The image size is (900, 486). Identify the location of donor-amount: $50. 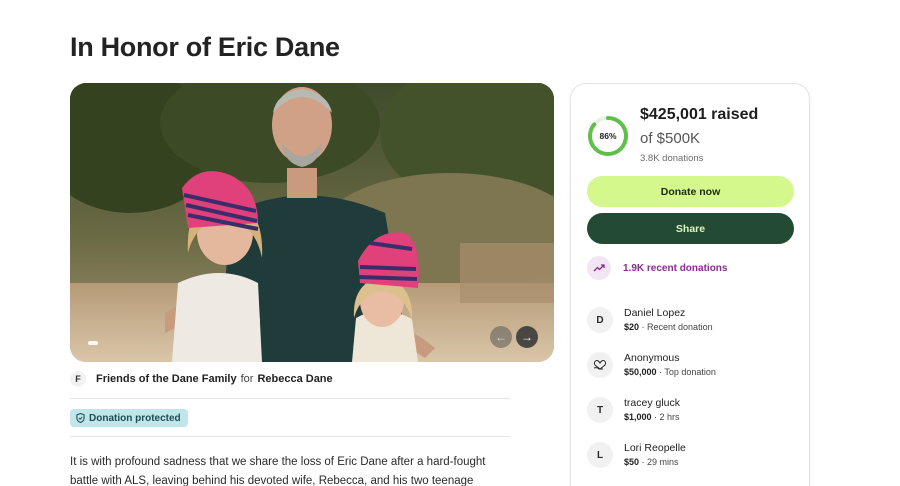
(632, 462).